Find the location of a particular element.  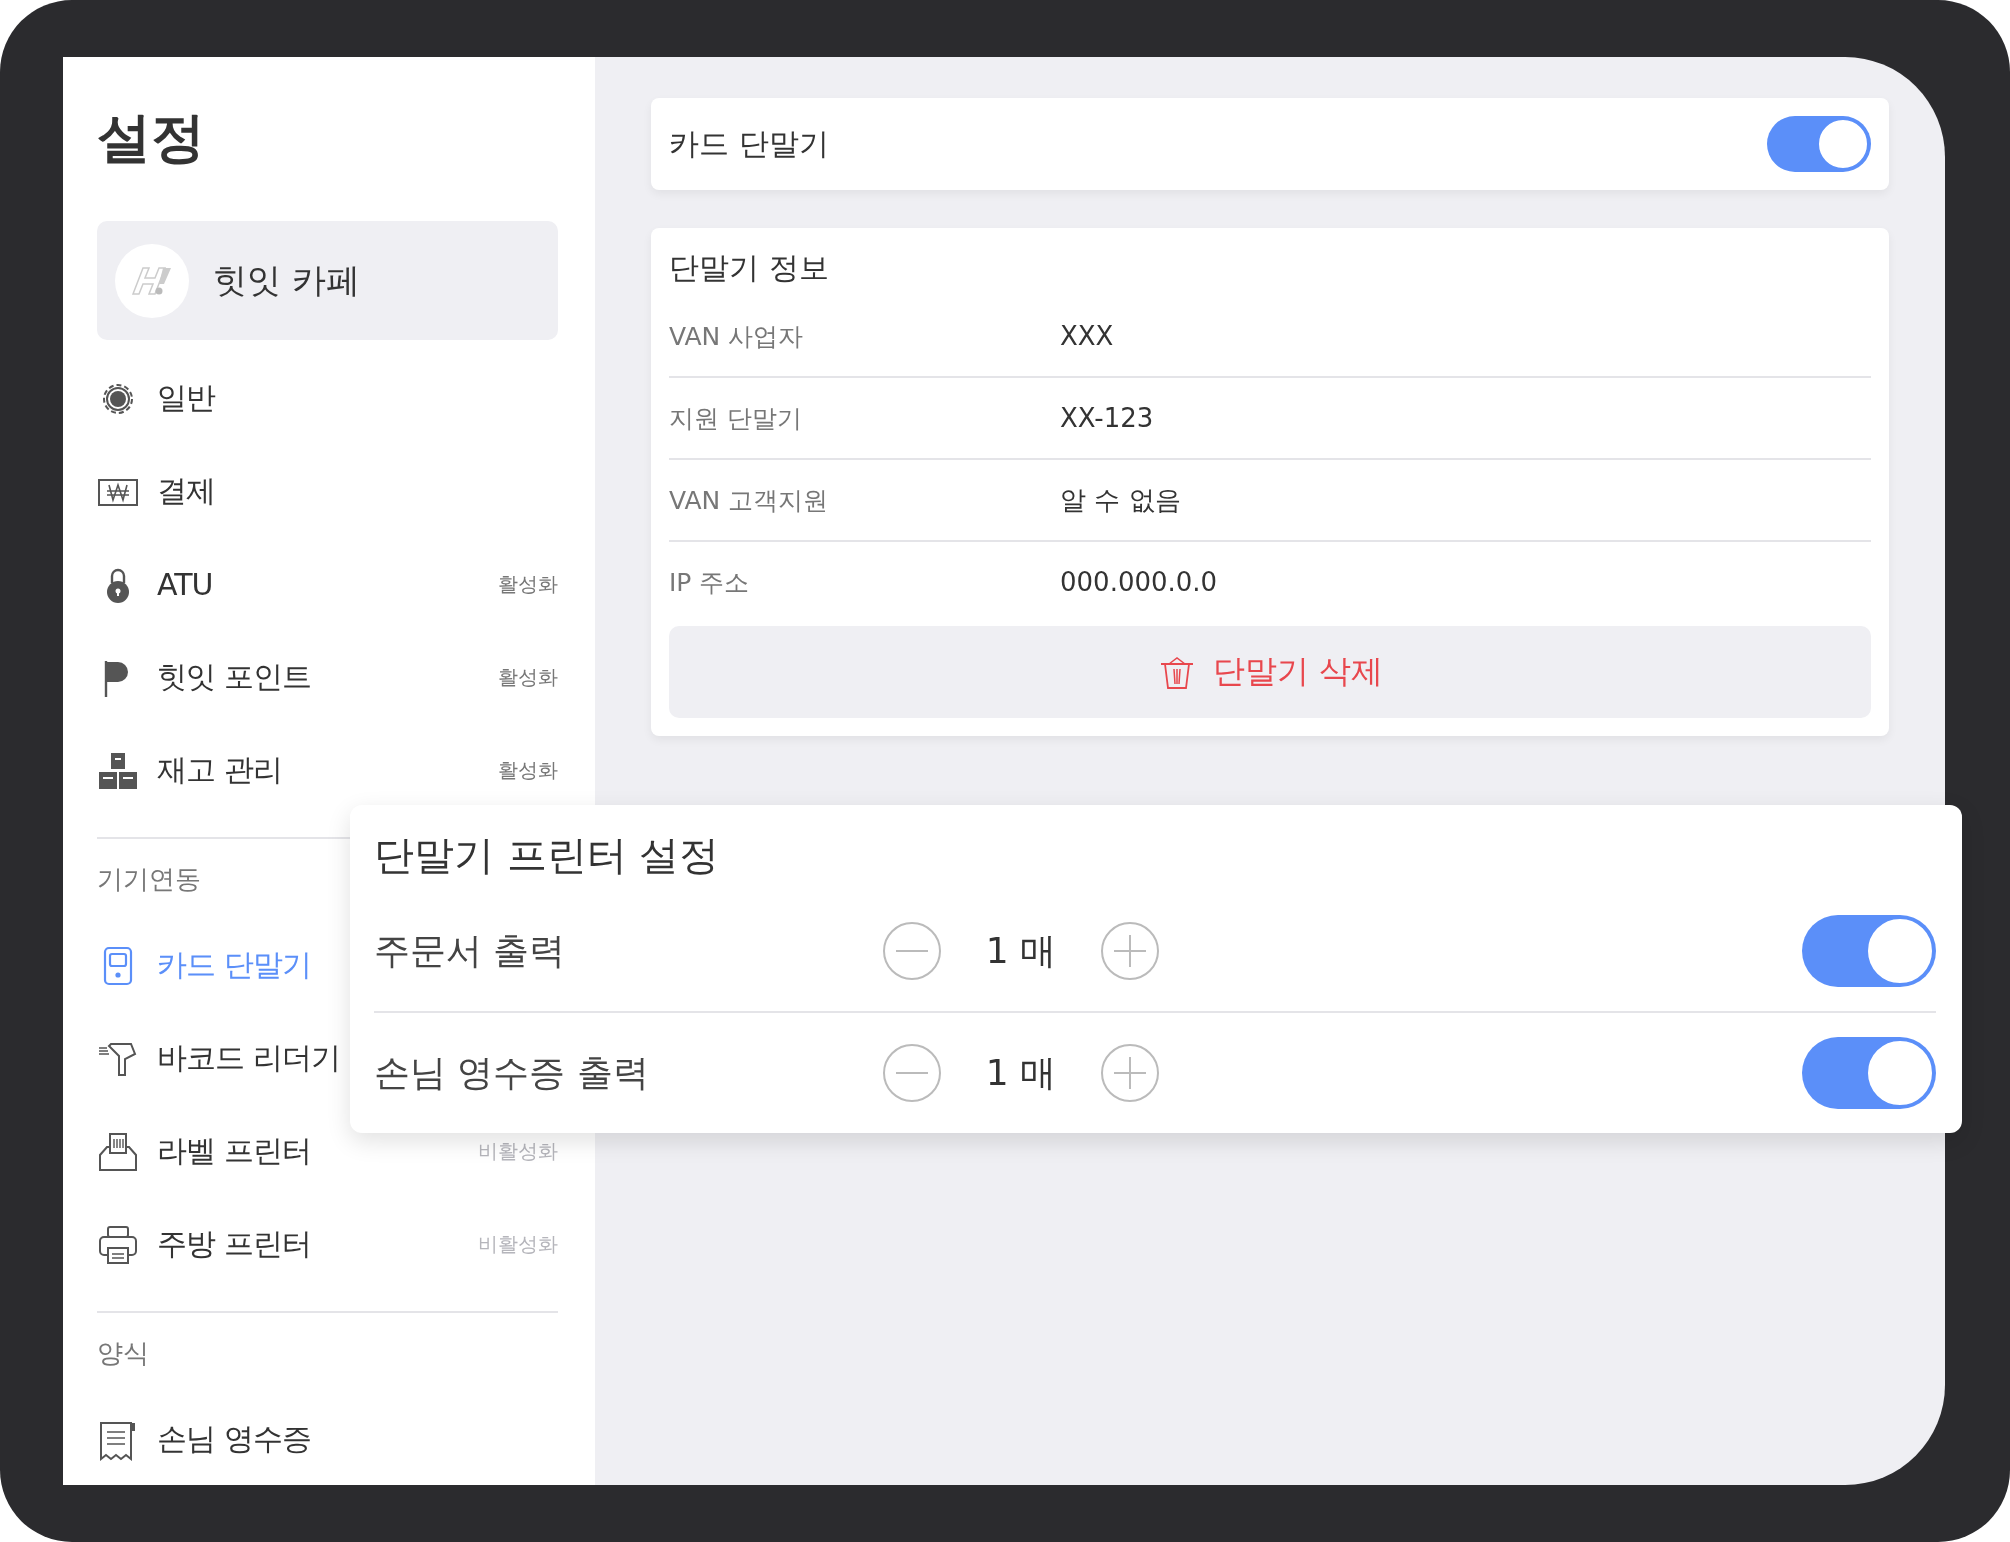

item-label: 결제 is located at coordinates (186, 491).